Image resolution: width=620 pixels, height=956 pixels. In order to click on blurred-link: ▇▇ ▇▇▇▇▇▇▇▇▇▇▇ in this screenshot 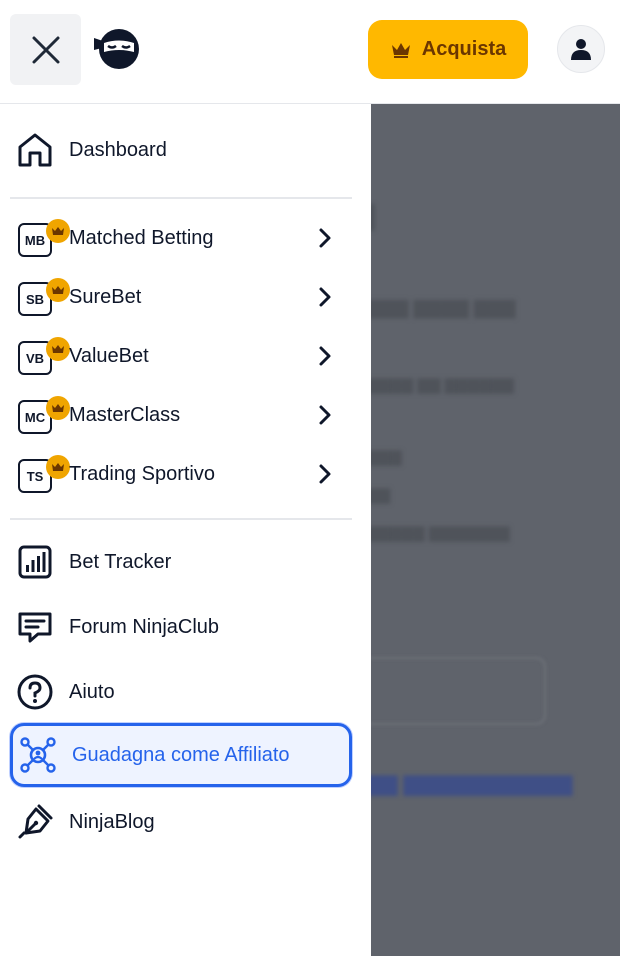, I will do `click(472, 785)`.